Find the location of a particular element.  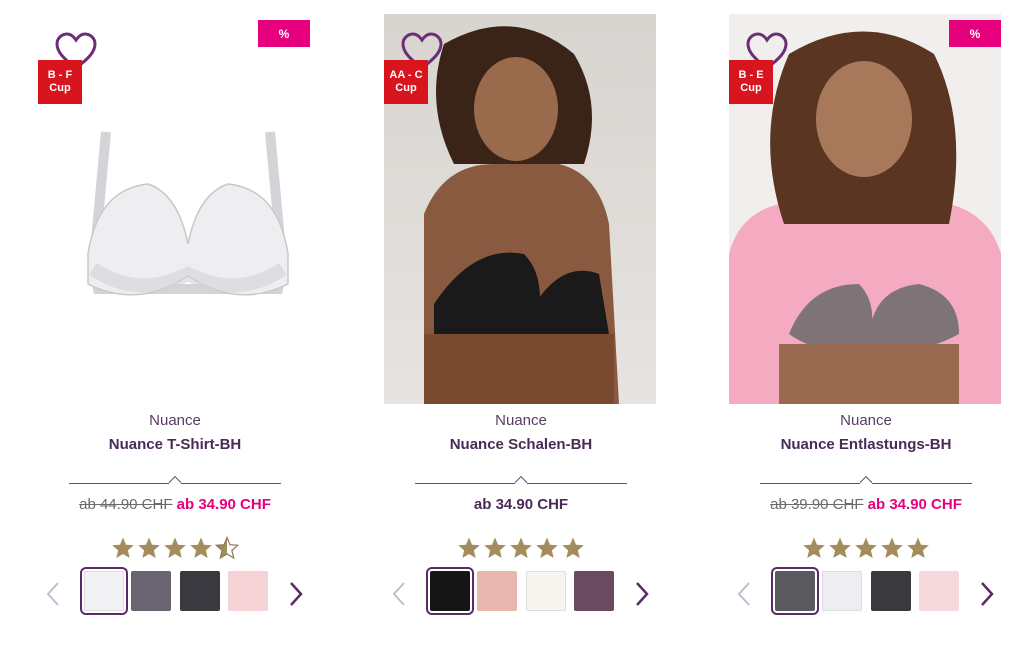

cup-size-badge: B - E Cup is located at coordinates (751, 82).